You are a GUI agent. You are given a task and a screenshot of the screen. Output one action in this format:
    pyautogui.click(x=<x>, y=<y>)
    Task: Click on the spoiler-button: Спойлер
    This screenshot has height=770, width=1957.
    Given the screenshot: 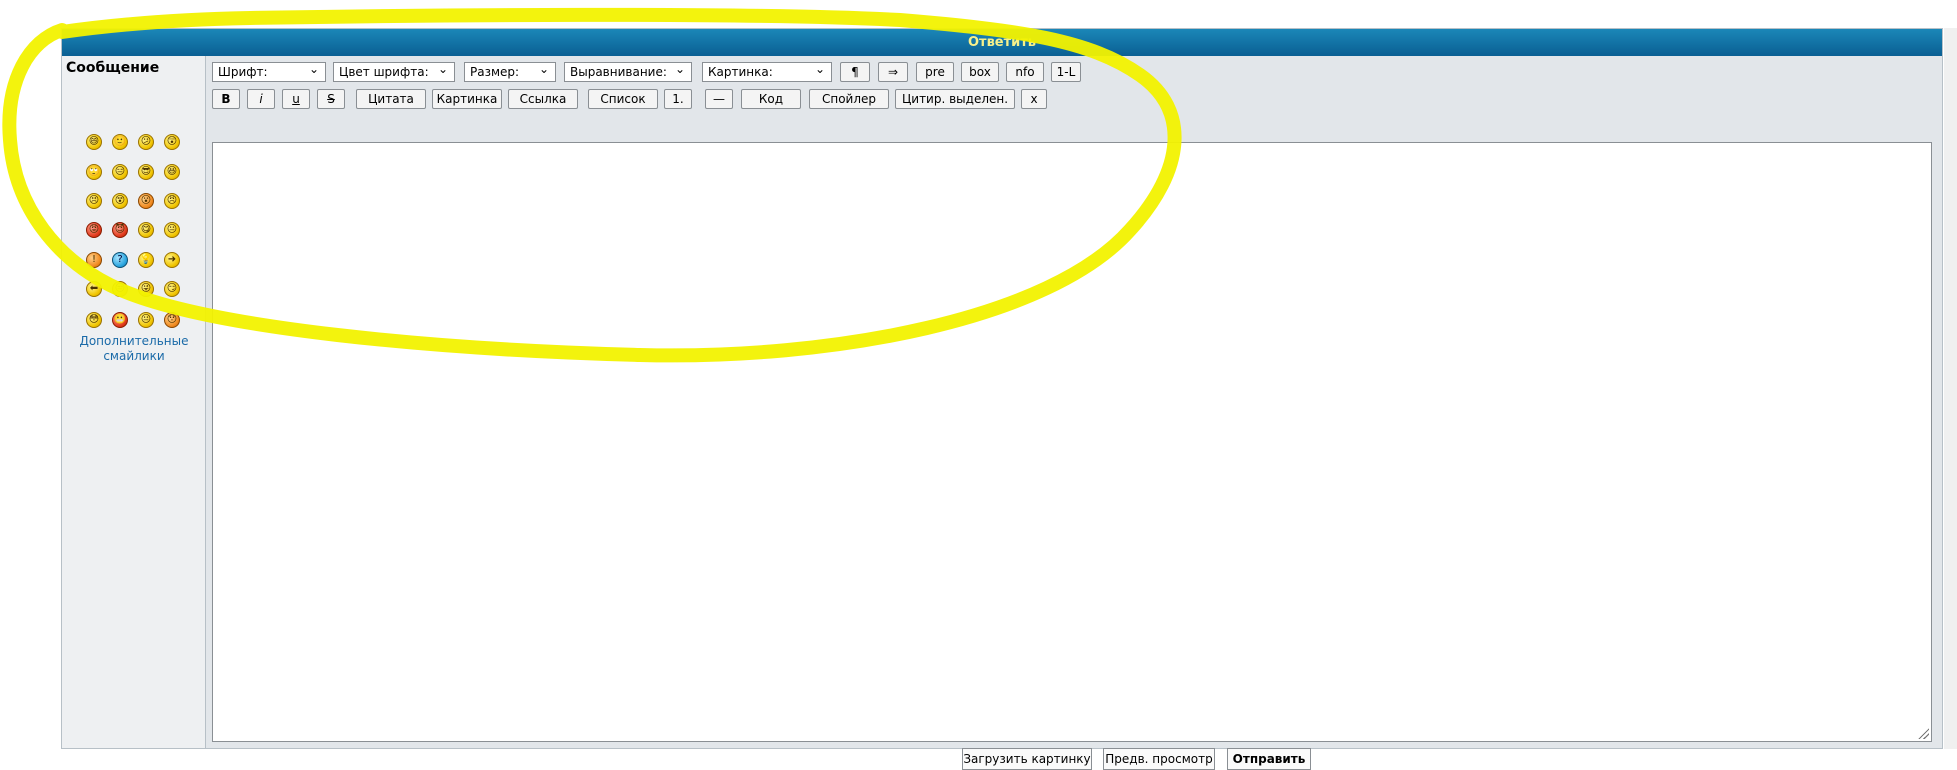 What is the action you would take?
    pyautogui.click(x=849, y=99)
    